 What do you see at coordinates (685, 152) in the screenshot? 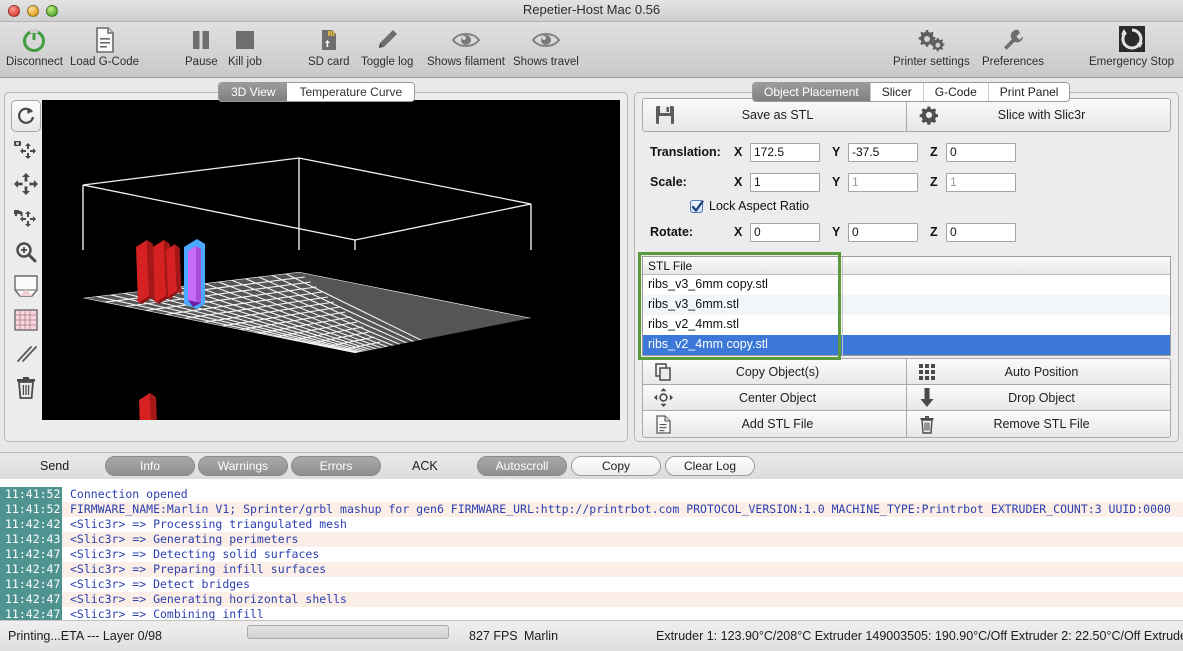
I see `translation-label: Translation:` at bounding box center [685, 152].